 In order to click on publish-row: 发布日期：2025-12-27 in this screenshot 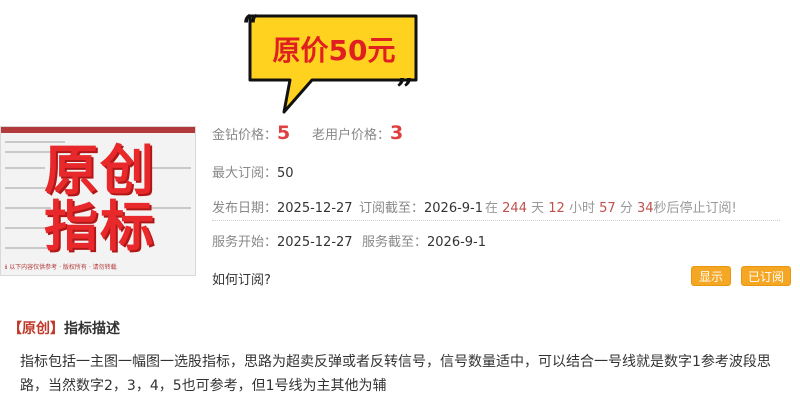, I will do `click(282, 206)`.